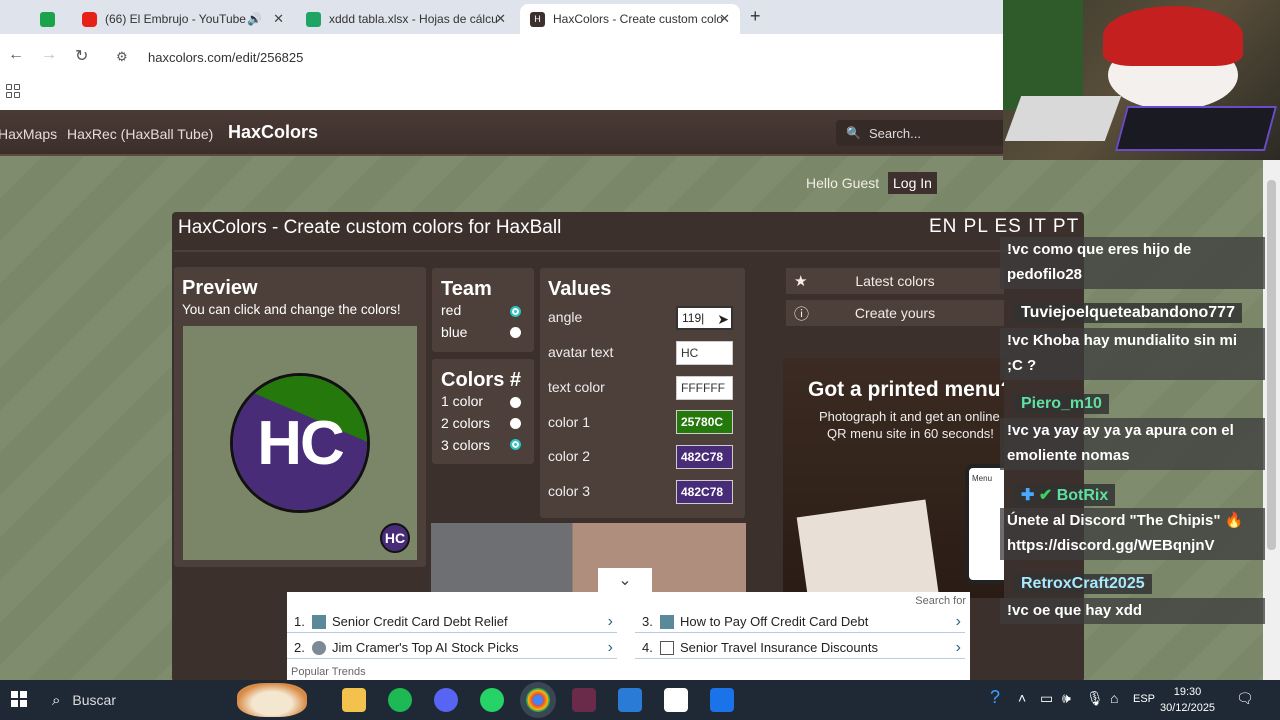  I want to click on chat-text: !vc ya yay ay ya ya apura con el, so click(1120, 430).